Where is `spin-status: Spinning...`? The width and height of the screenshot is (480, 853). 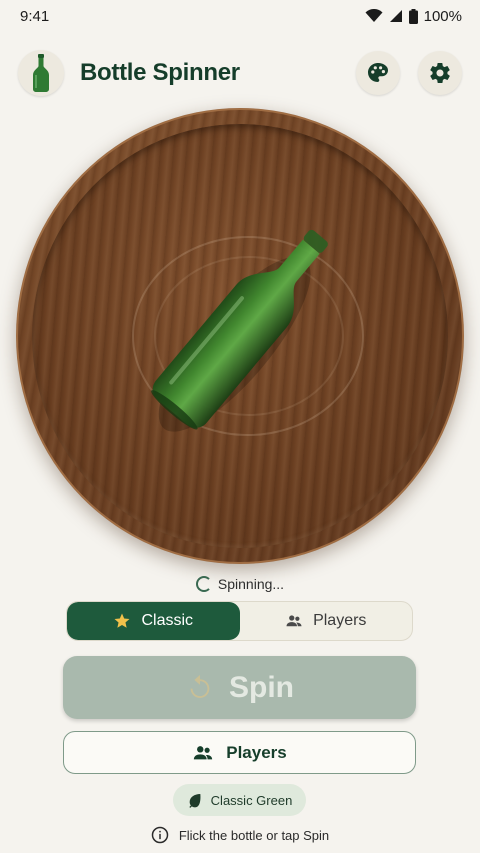
spin-status: Spinning... is located at coordinates (240, 584).